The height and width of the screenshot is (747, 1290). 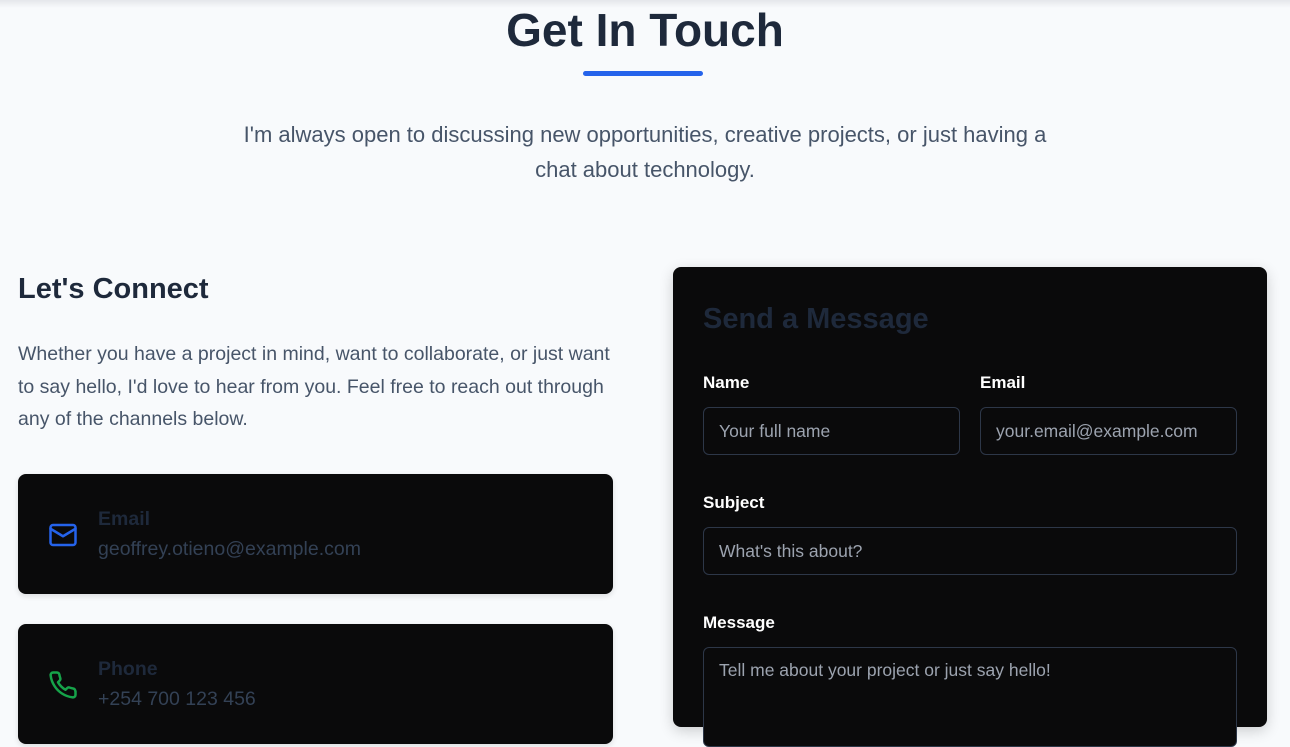 I want to click on mail-icon, so click(x=63, y=535).